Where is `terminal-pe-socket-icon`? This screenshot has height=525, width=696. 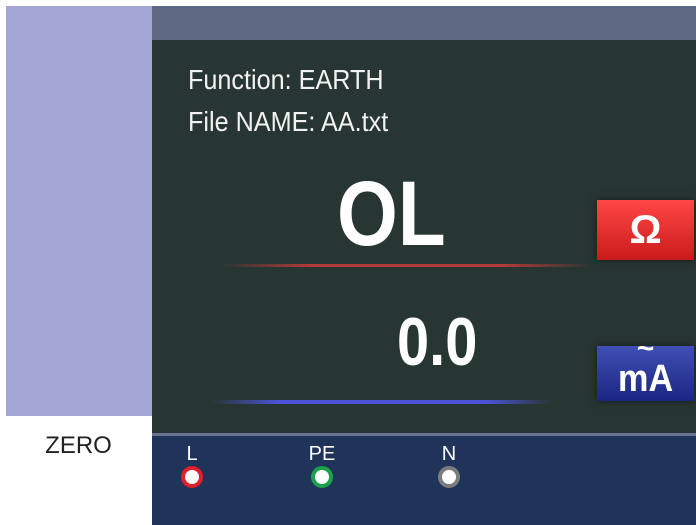 terminal-pe-socket-icon is located at coordinates (322, 477).